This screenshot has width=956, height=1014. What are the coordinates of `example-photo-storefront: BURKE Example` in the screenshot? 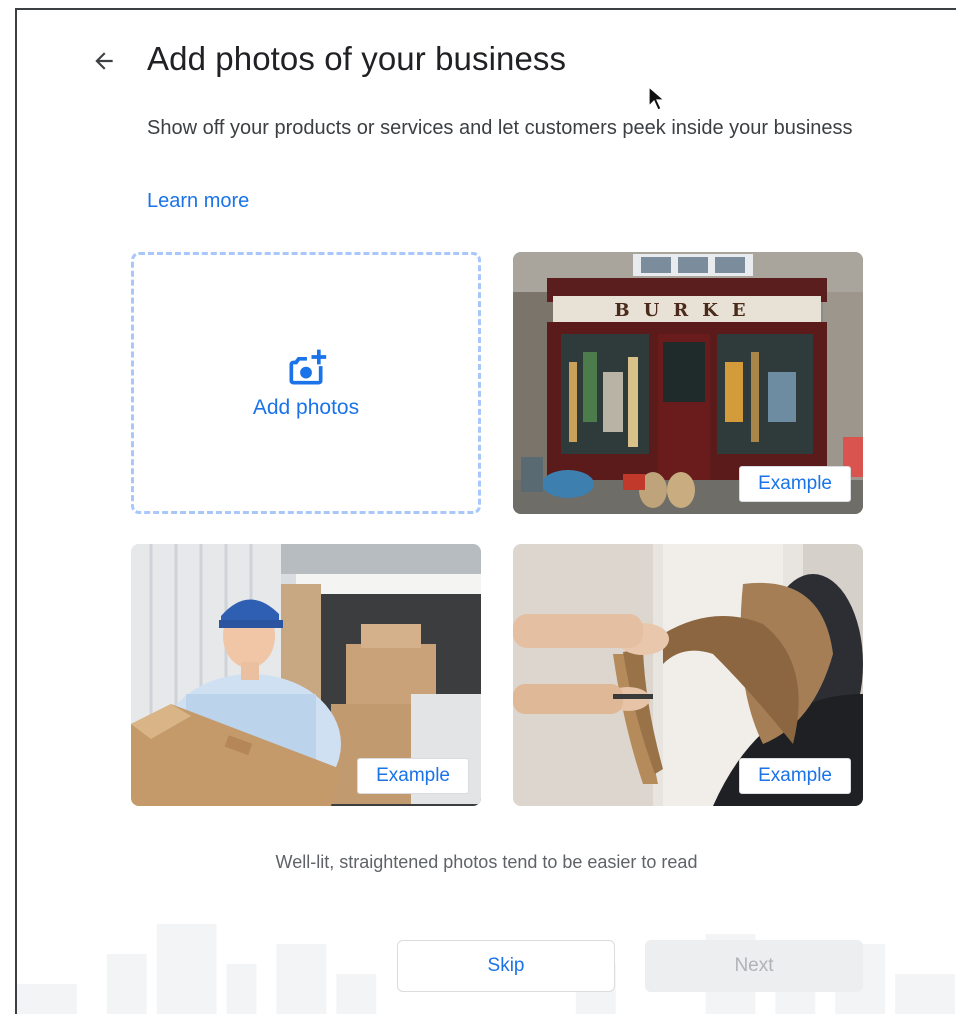 It's located at (688, 383).